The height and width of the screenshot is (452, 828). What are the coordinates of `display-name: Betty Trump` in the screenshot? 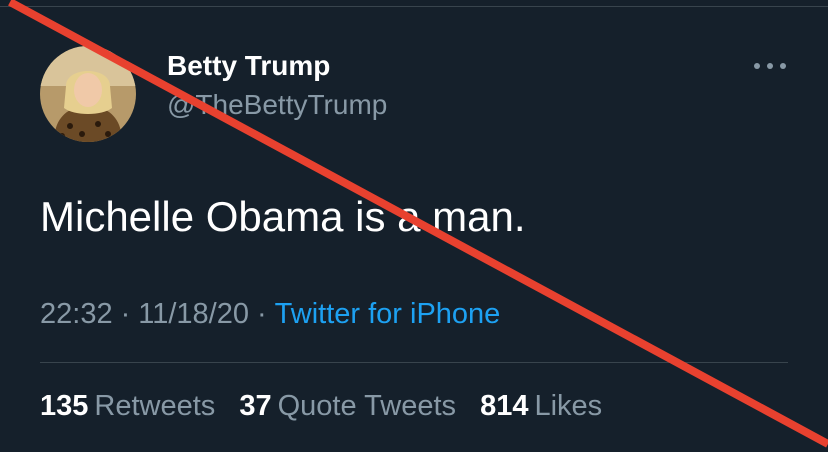 It's located at (248, 66).